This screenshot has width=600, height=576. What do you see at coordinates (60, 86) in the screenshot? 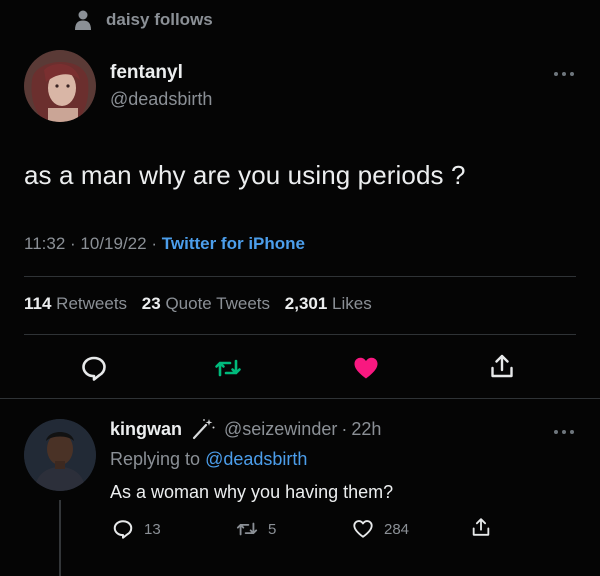
I see `author-avatar` at bounding box center [60, 86].